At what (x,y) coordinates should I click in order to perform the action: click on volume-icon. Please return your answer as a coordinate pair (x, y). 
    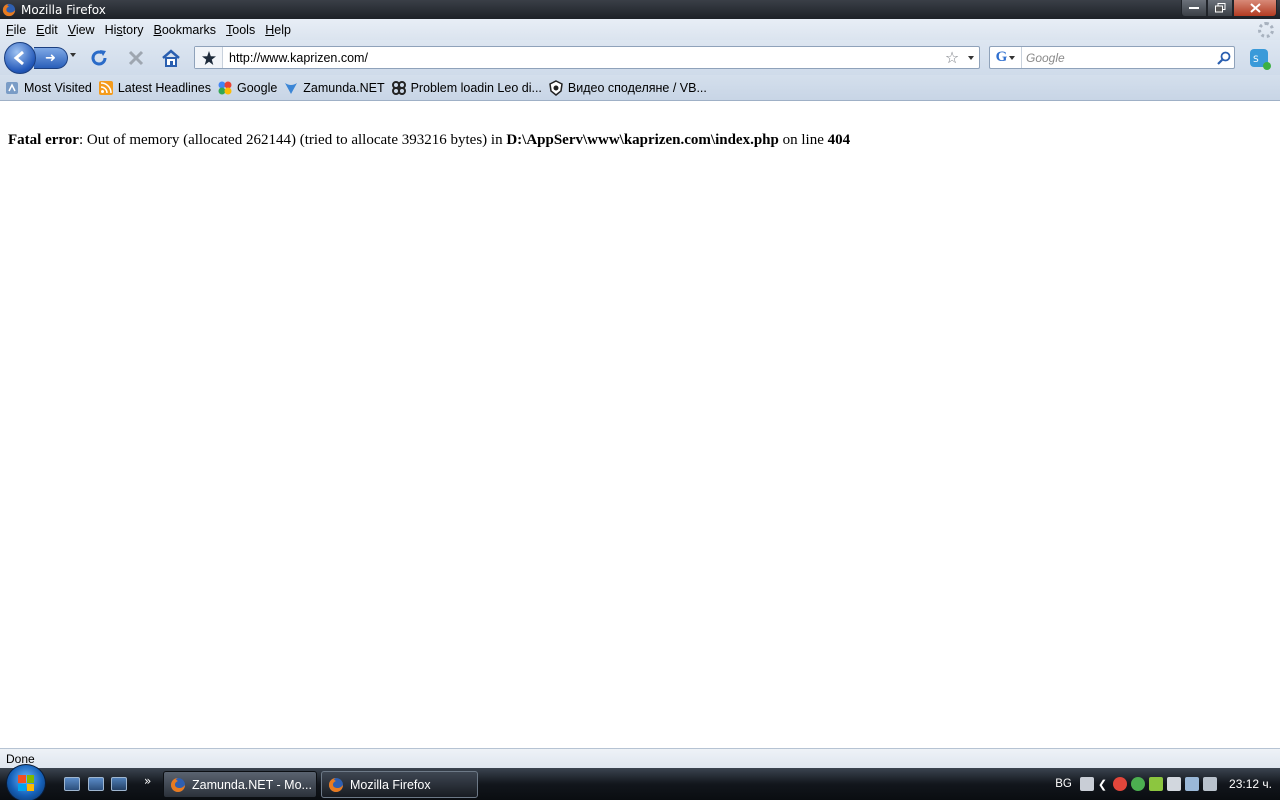
    Looking at the image, I should click on (1210, 784).